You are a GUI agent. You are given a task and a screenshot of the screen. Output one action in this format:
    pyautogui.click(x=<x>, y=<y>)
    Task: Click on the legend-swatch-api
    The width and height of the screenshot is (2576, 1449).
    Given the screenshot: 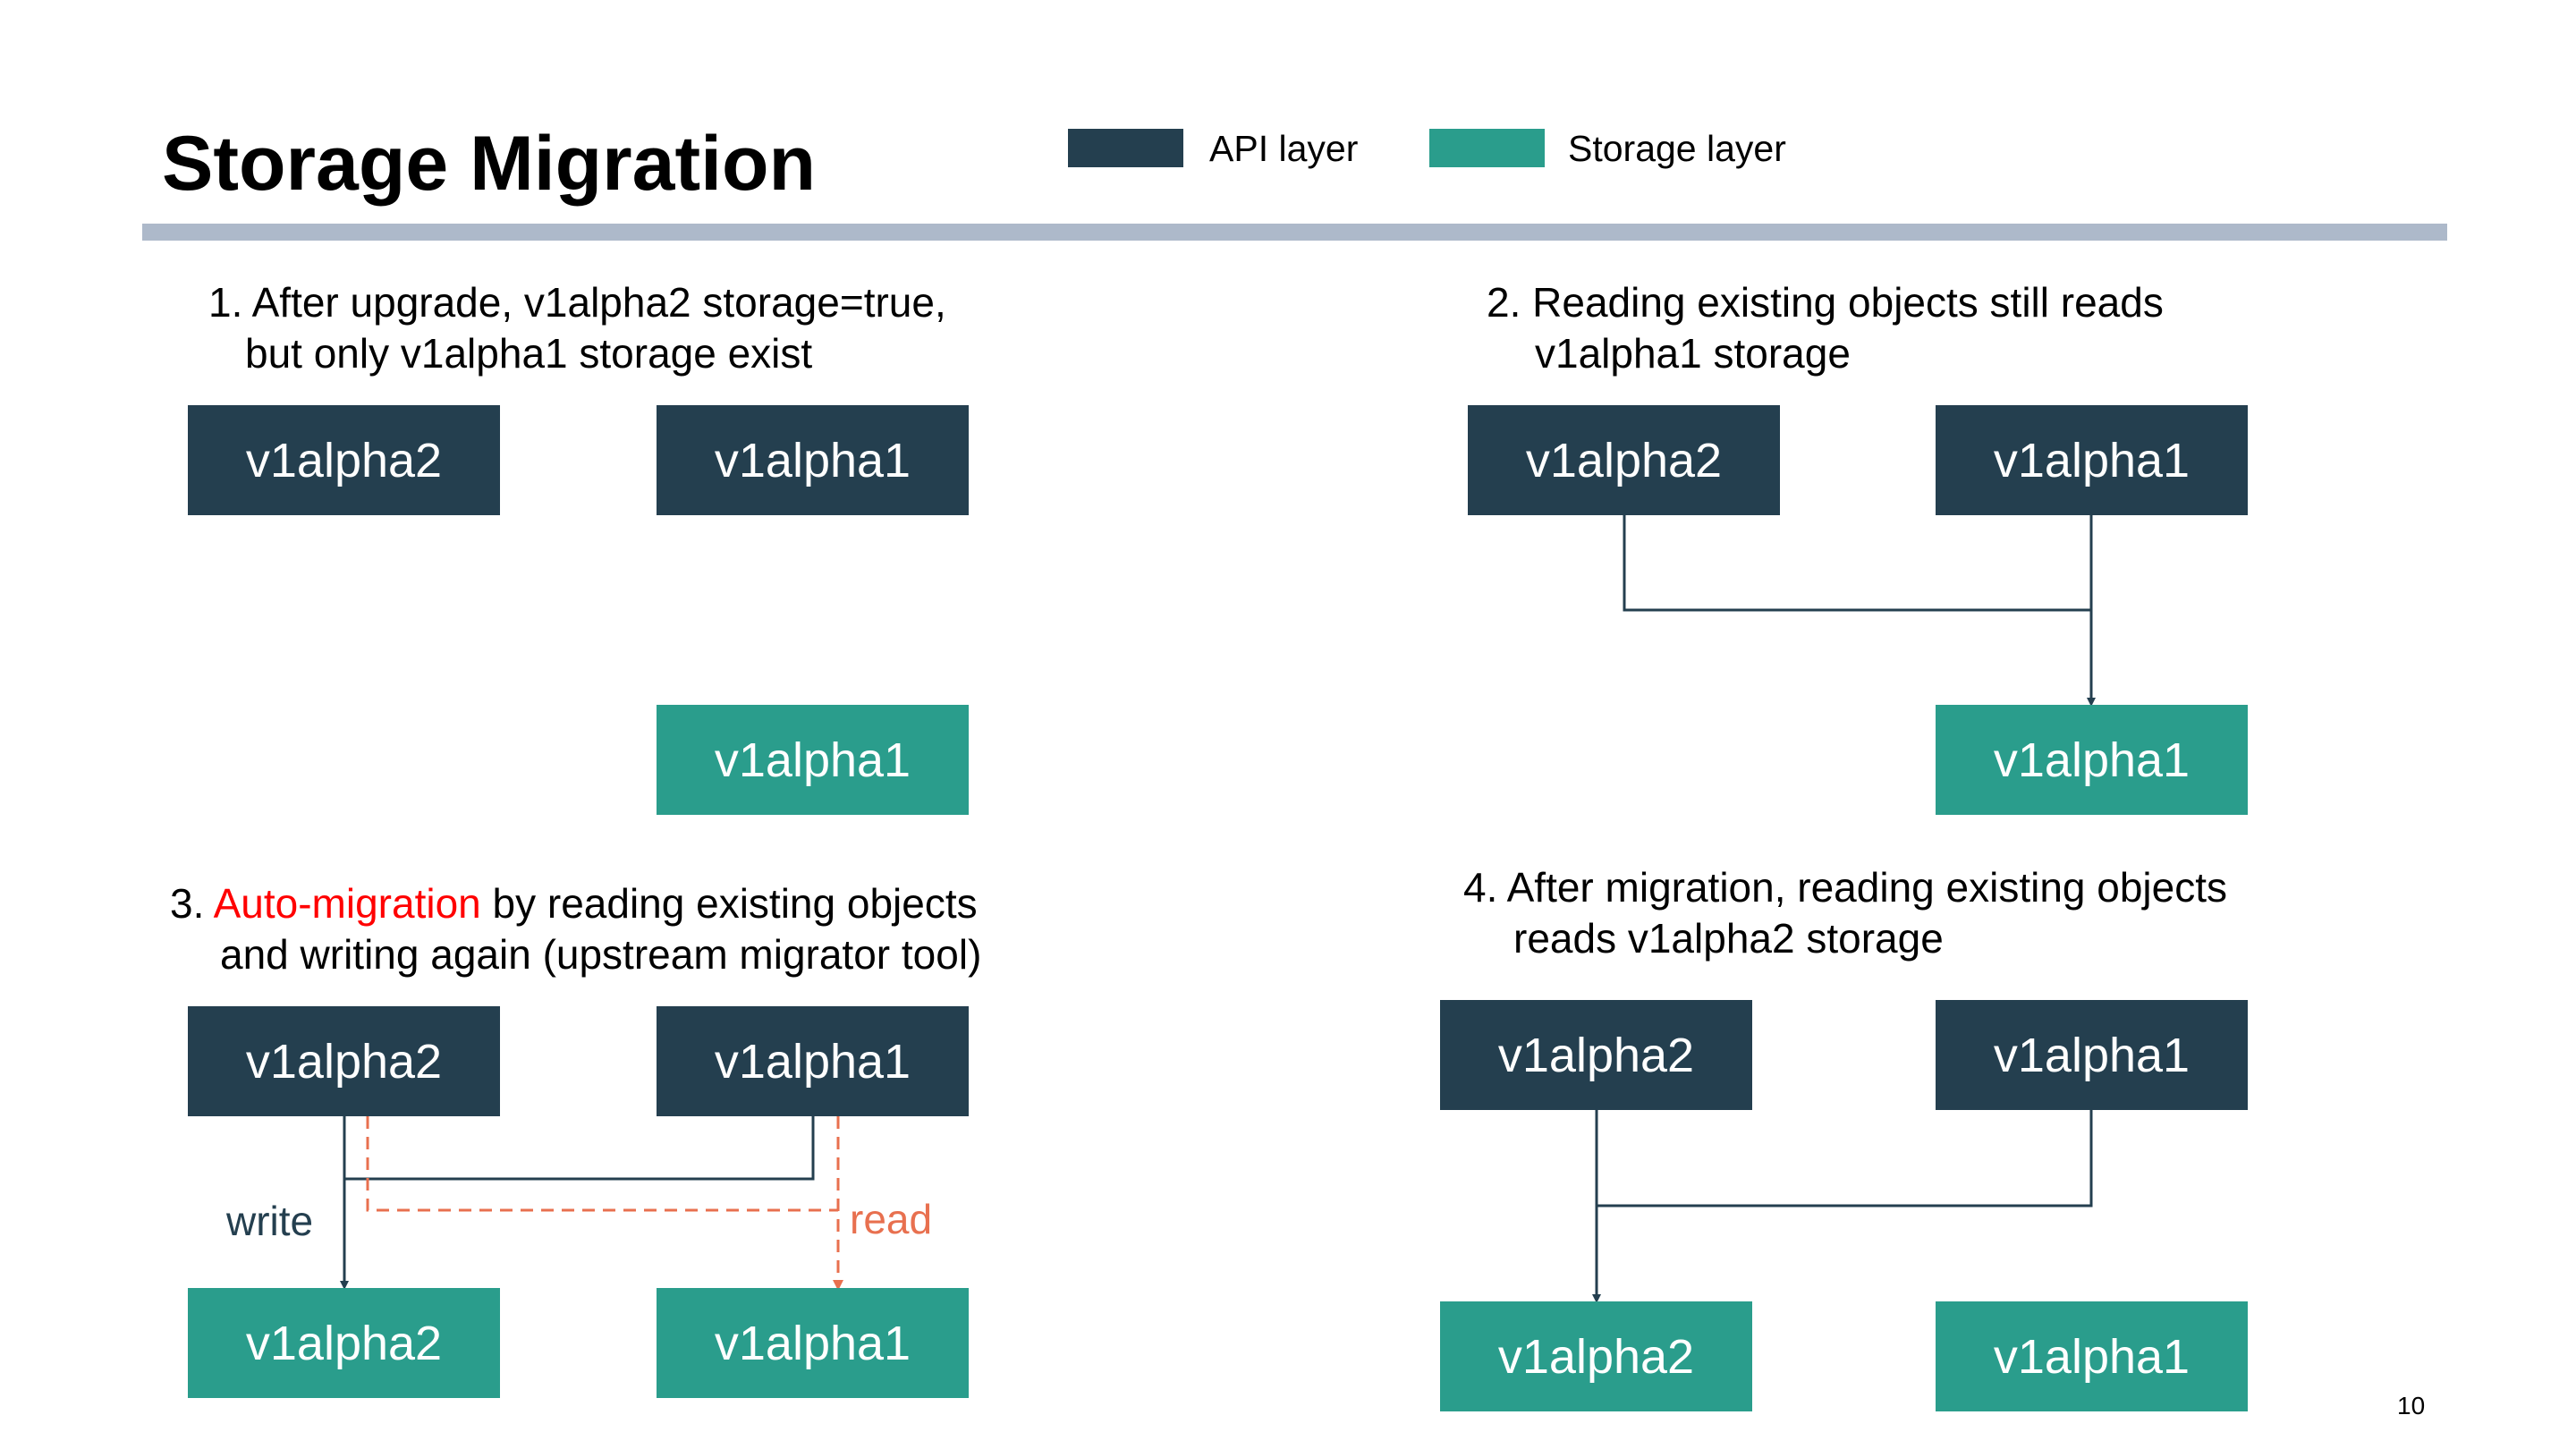 What is the action you would take?
    pyautogui.click(x=1125, y=148)
    